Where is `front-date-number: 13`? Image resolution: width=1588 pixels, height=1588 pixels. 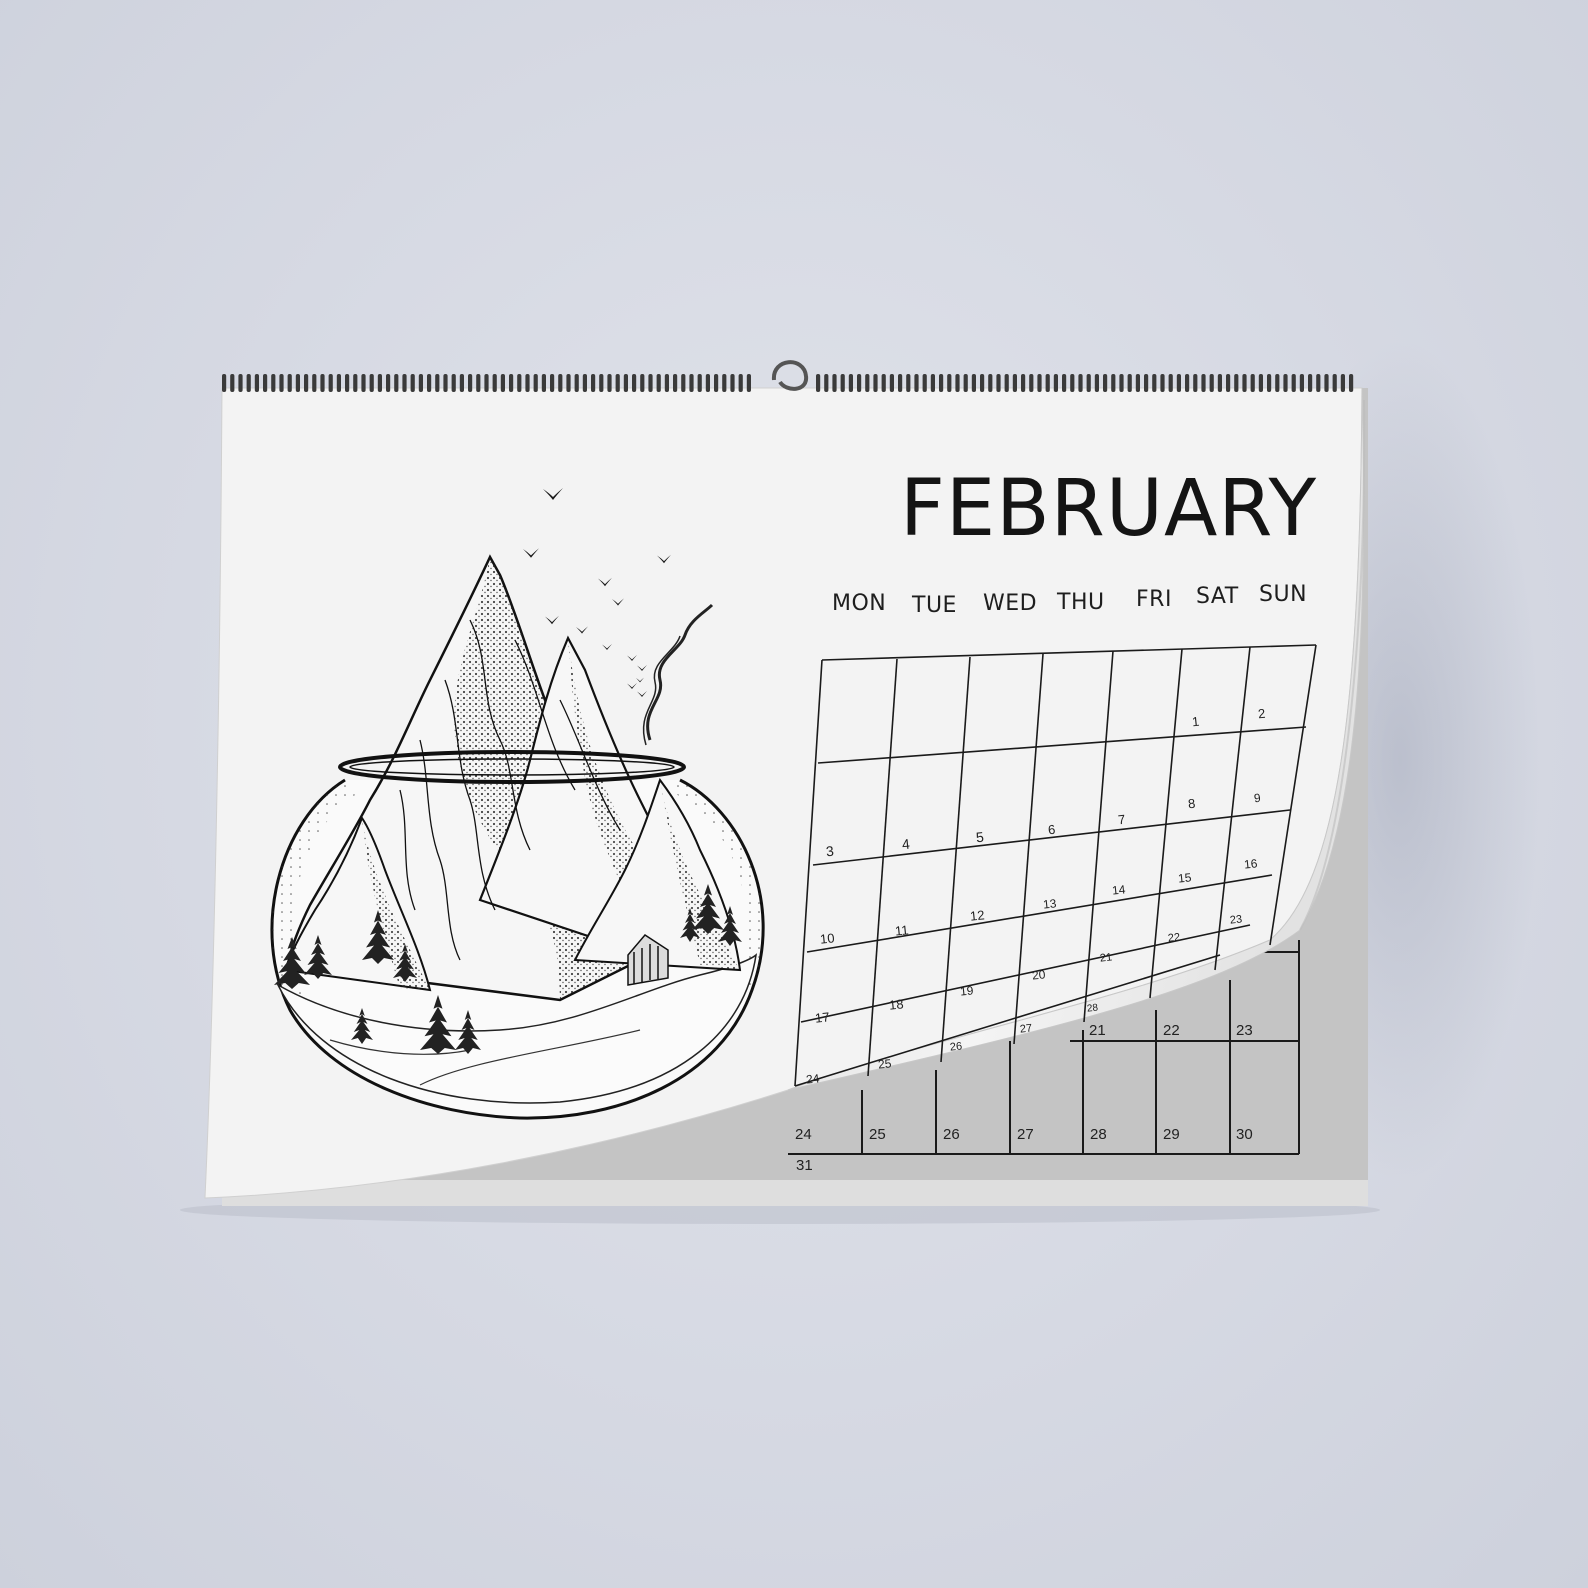 front-date-number: 13 is located at coordinates (1050, 904).